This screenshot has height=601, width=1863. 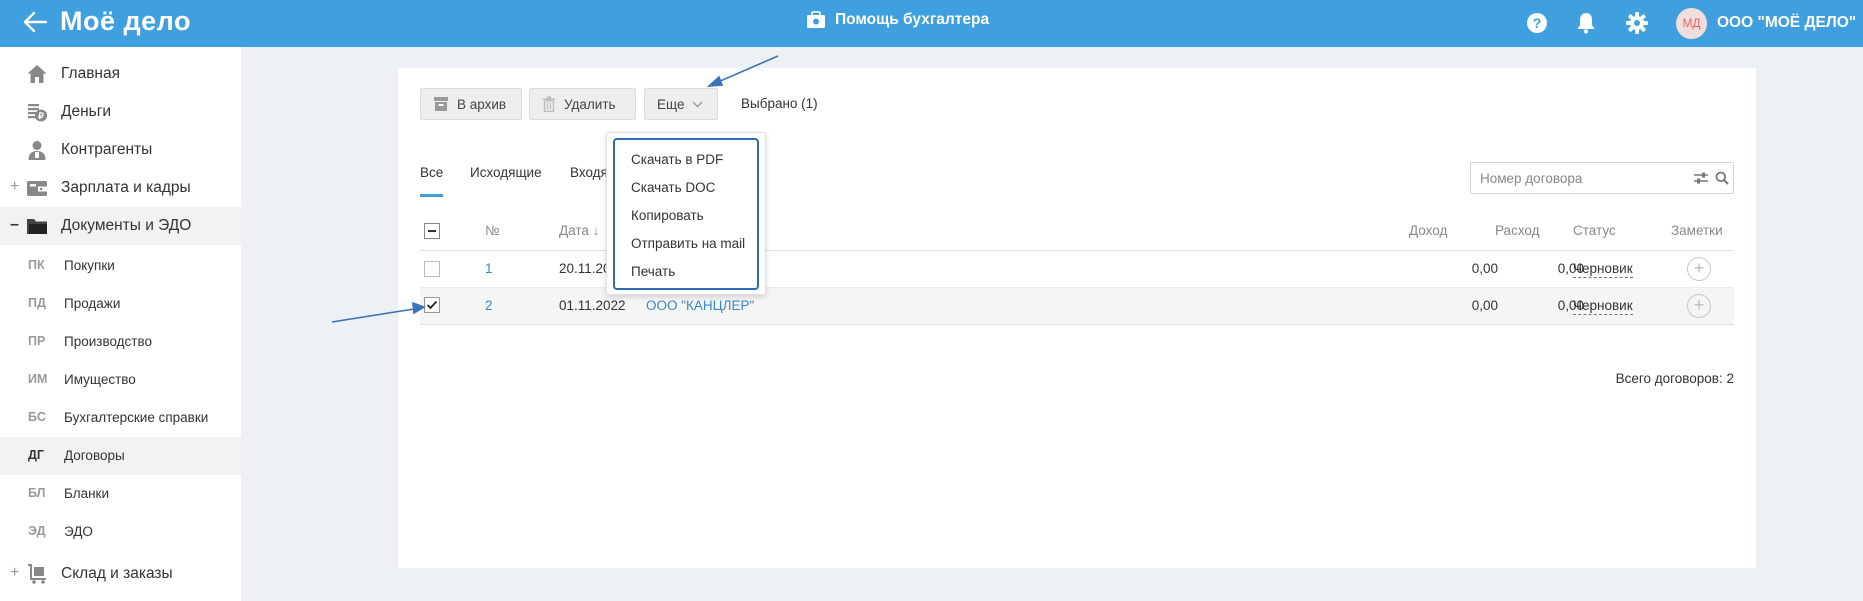 What do you see at coordinates (36, 455) in the screenshot?
I see `subitem-abbr: ДГ` at bounding box center [36, 455].